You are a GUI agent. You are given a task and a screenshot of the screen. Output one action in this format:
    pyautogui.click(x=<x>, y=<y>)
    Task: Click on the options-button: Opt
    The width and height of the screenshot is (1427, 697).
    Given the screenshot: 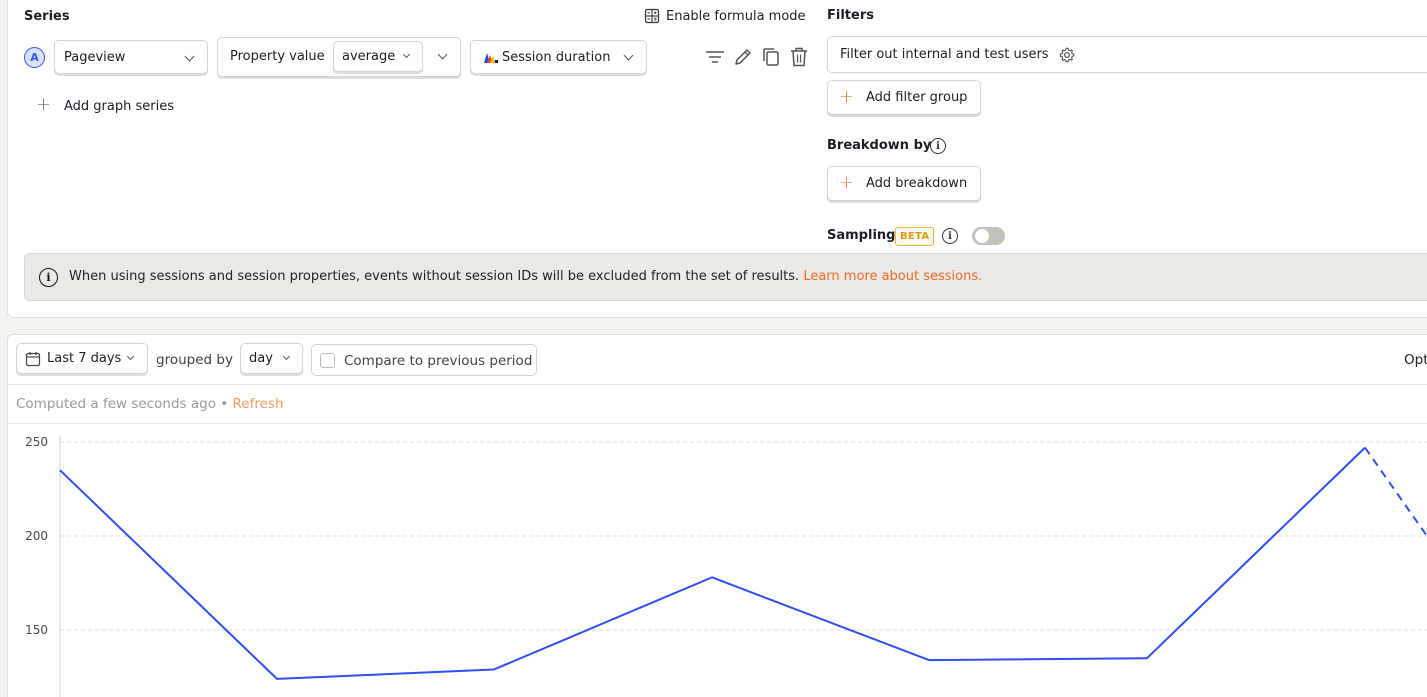 What is the action you would take?
    pyautogui.click(x=1415, y=360)
    